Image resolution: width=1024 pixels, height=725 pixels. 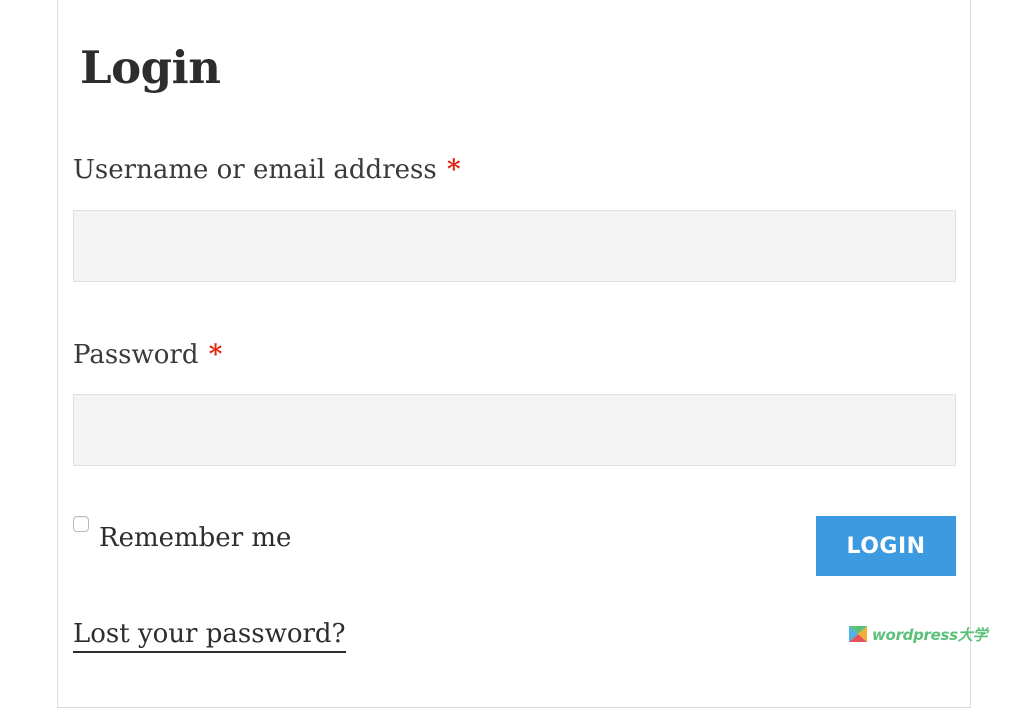 I want to click on username-label-text: Username or email address, so click(x=255, y=170).